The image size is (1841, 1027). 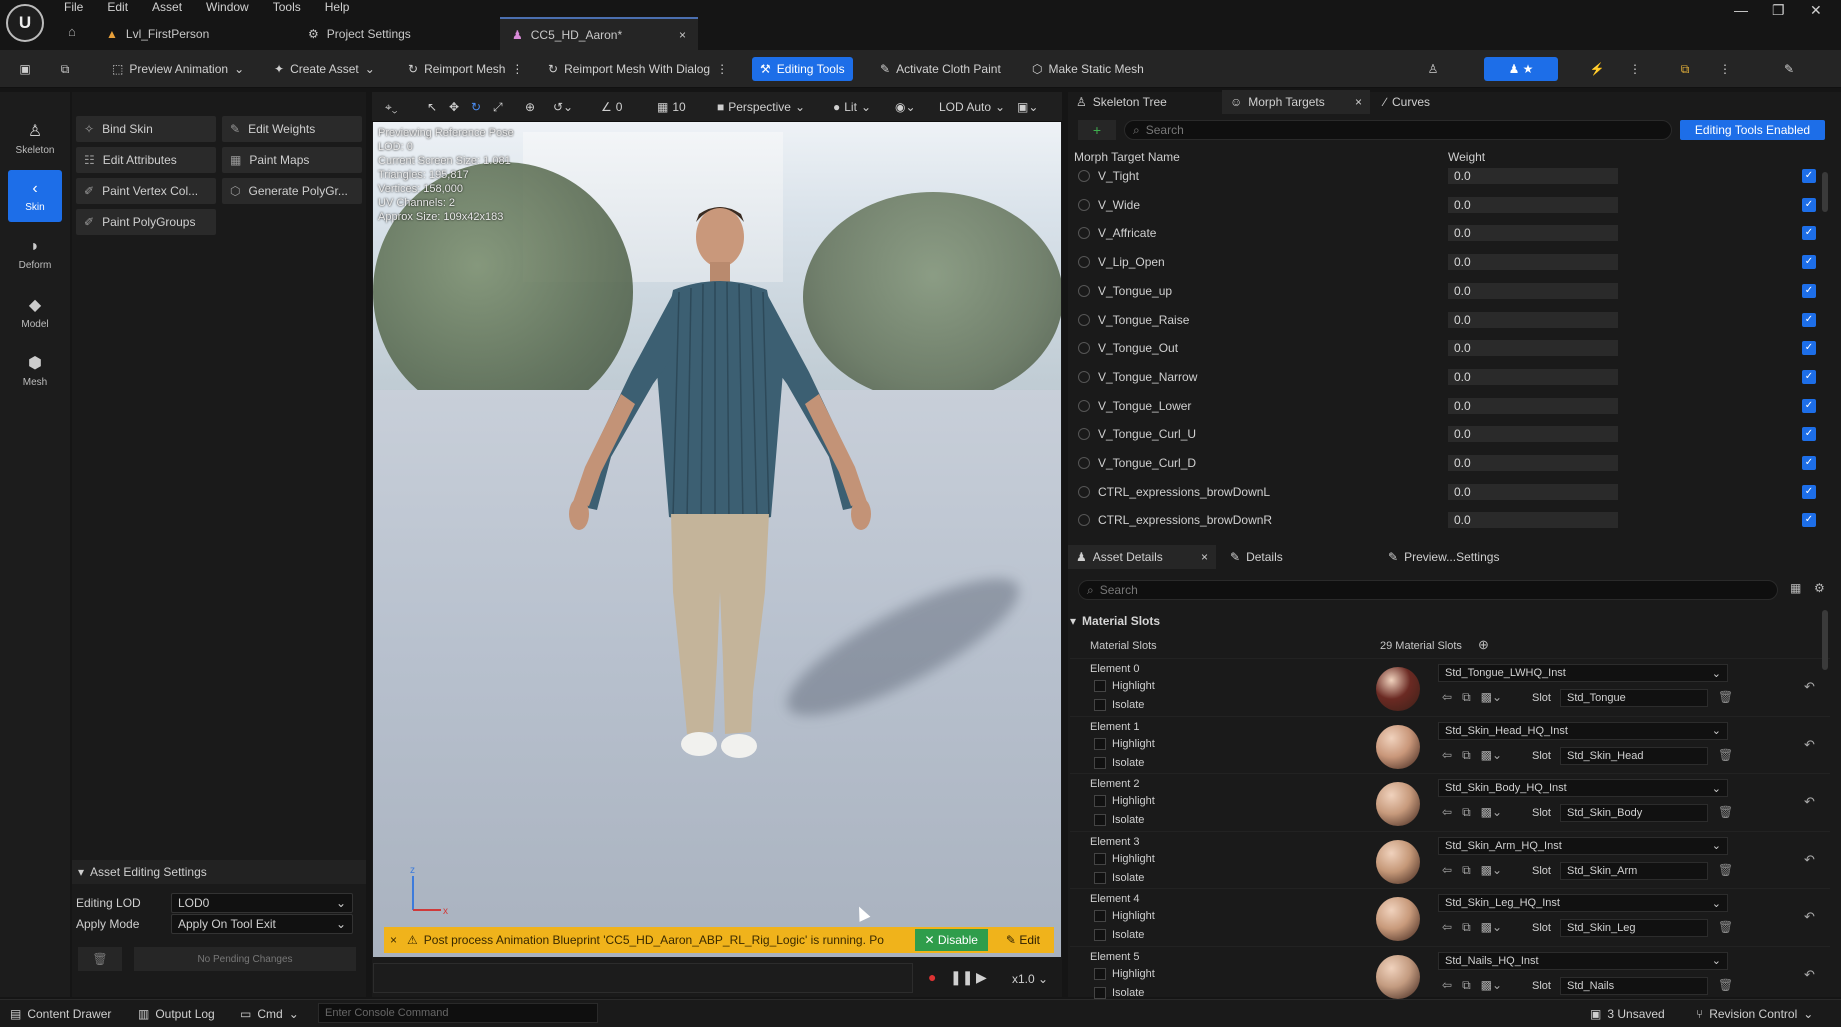 I want to click on scale-icon: ⤢, so click(x=498, y=107).